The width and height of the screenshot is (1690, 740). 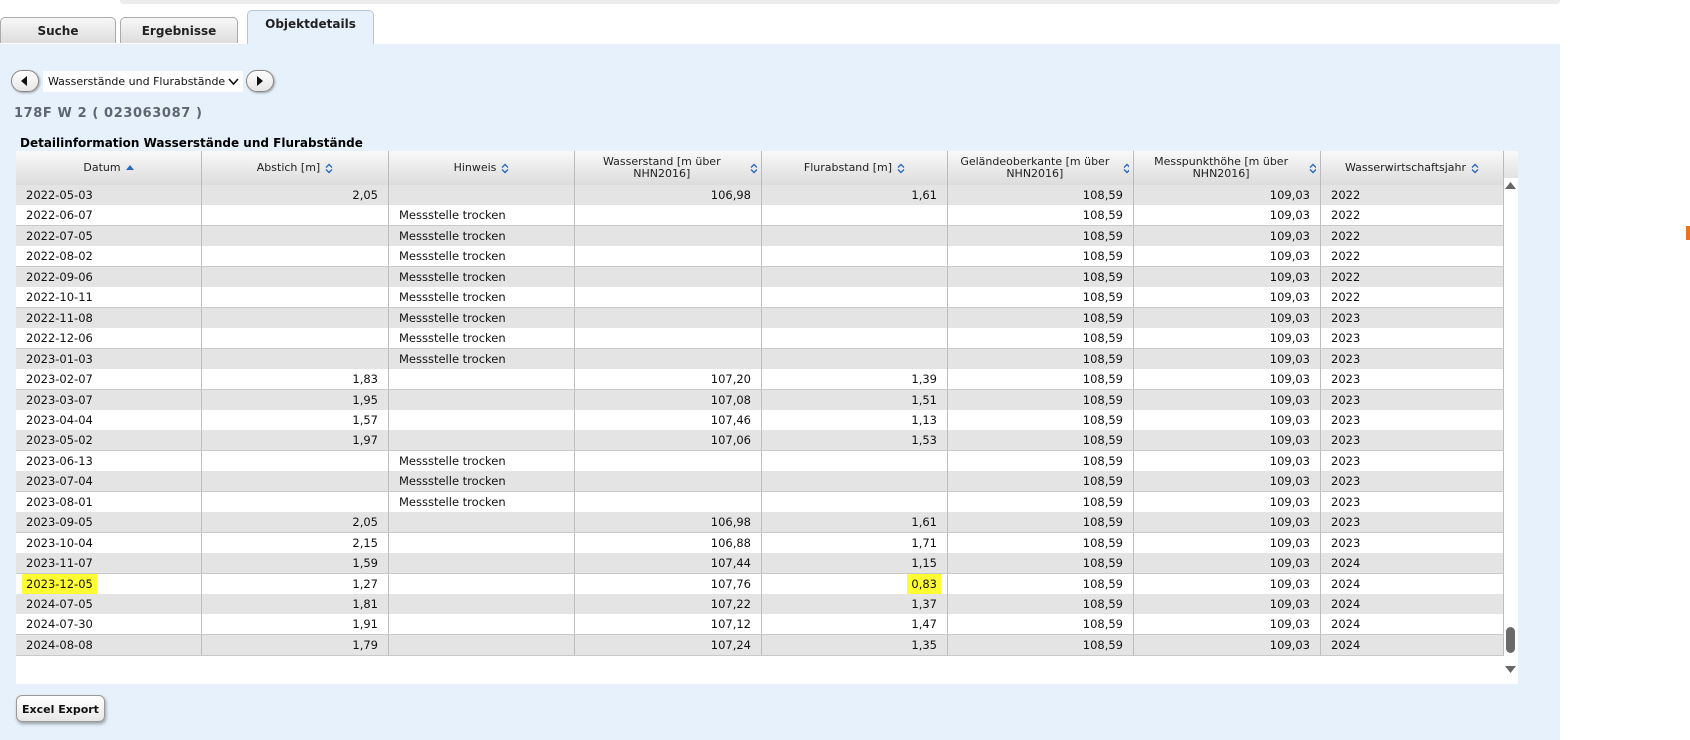 I want to click on column-header-label: Flurabstand [m], so click(x=848, y=167).